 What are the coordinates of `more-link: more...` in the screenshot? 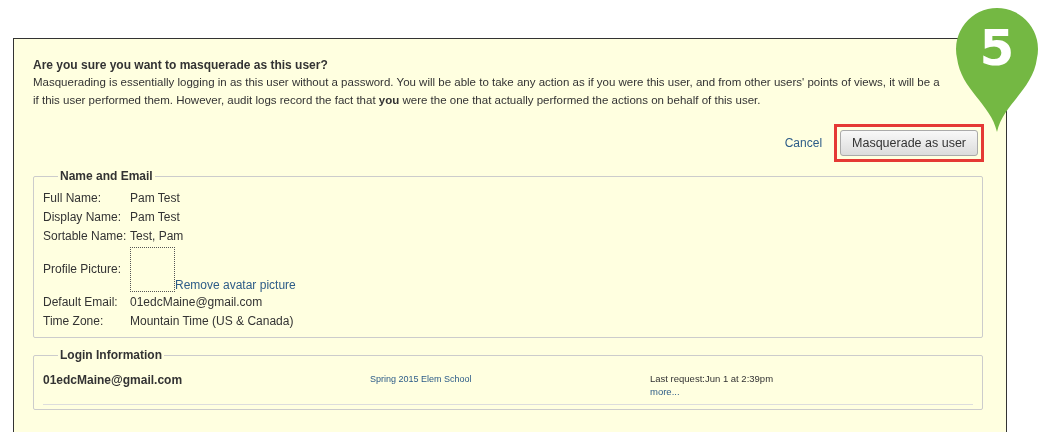 It's located at (712, 391).